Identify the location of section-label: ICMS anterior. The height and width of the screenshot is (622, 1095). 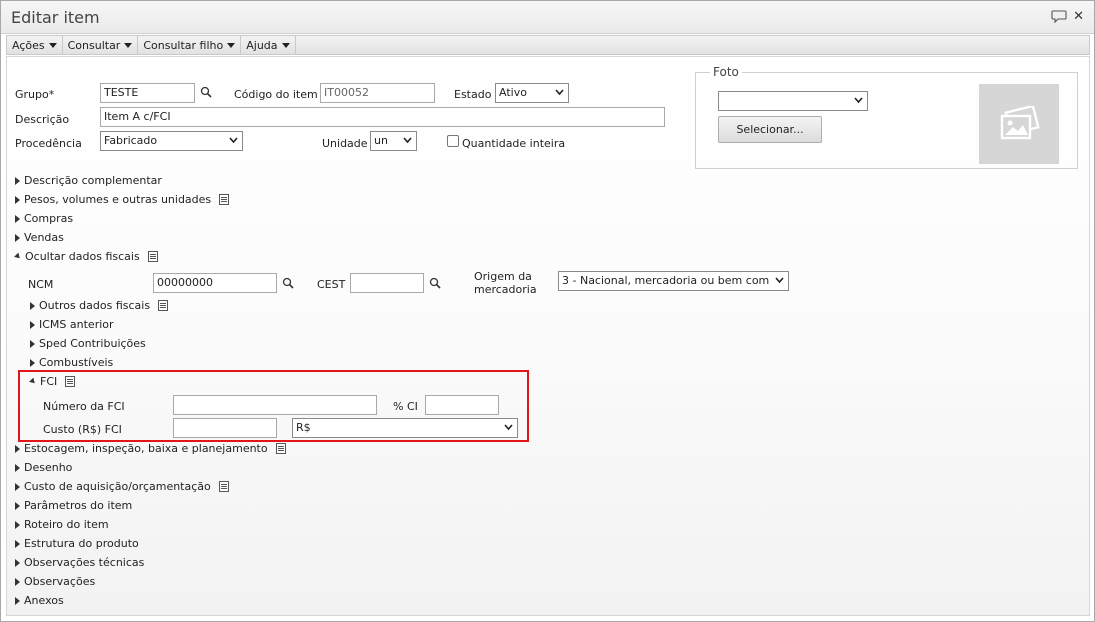
(76, 324).